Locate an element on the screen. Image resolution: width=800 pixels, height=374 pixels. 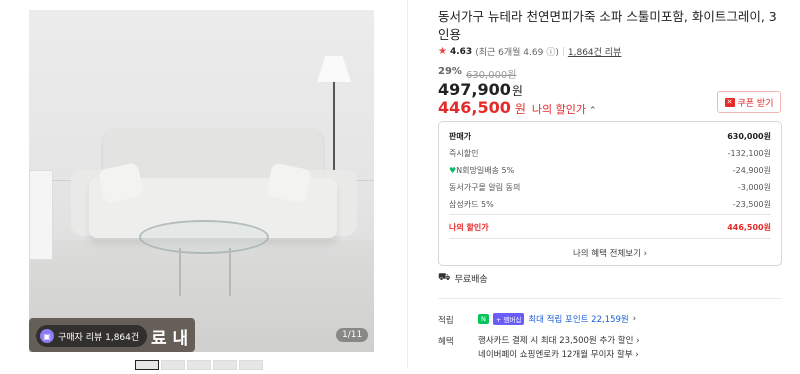
breakdown-row-value: -23,500원 is located at coordinates (751, 204).